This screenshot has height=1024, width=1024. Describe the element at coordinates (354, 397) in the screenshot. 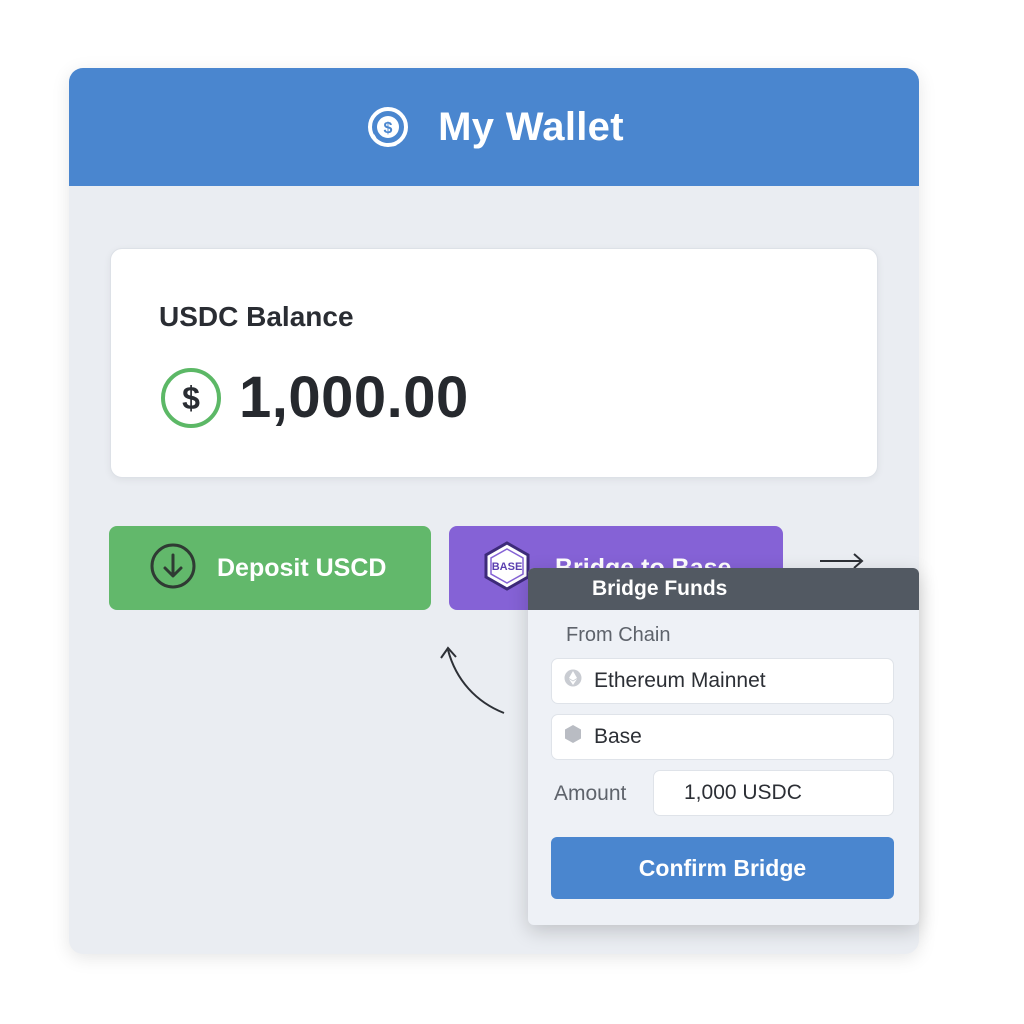

I see `balance-amount: 1,000.00` at that location.